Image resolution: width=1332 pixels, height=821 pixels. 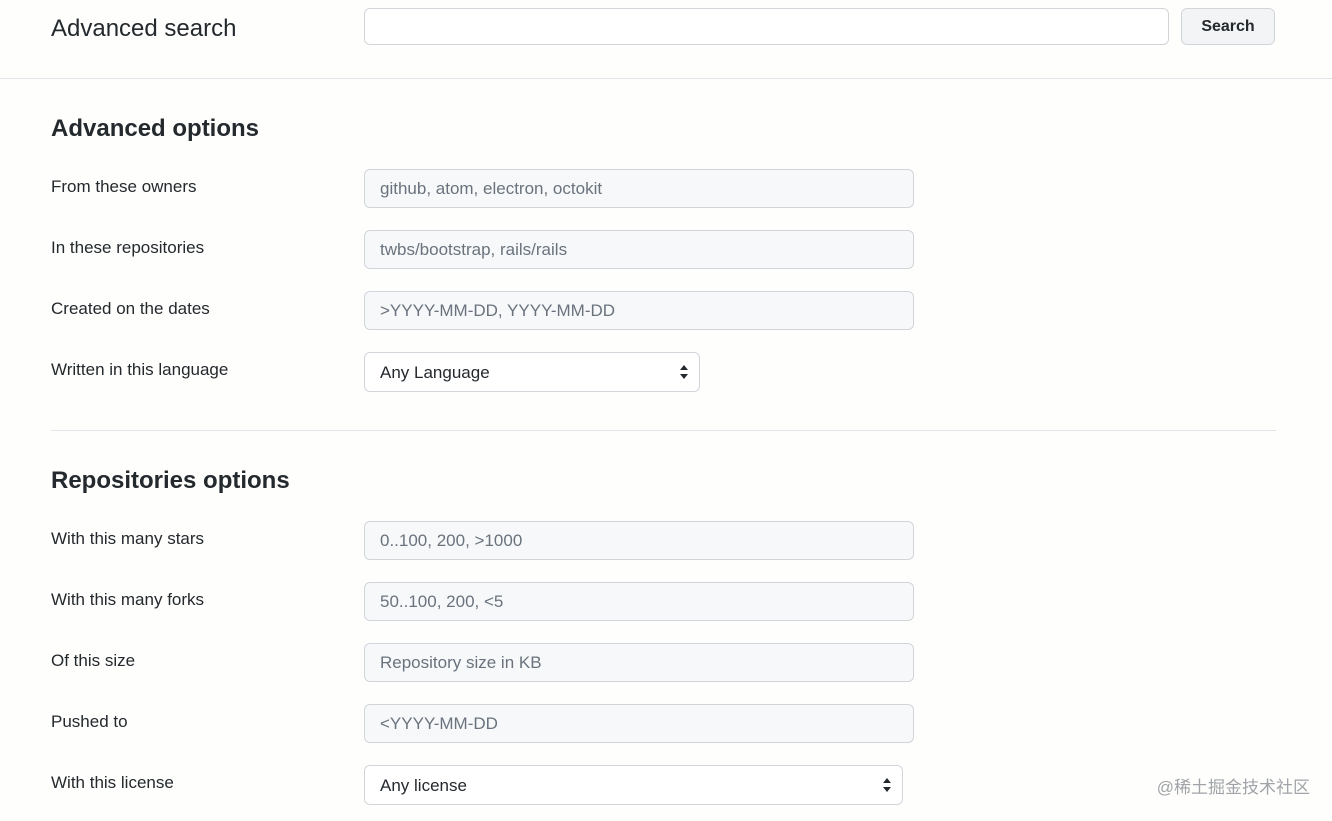 I want to click on created-dates-label: Created on the dates, so click(x=130, y=308).